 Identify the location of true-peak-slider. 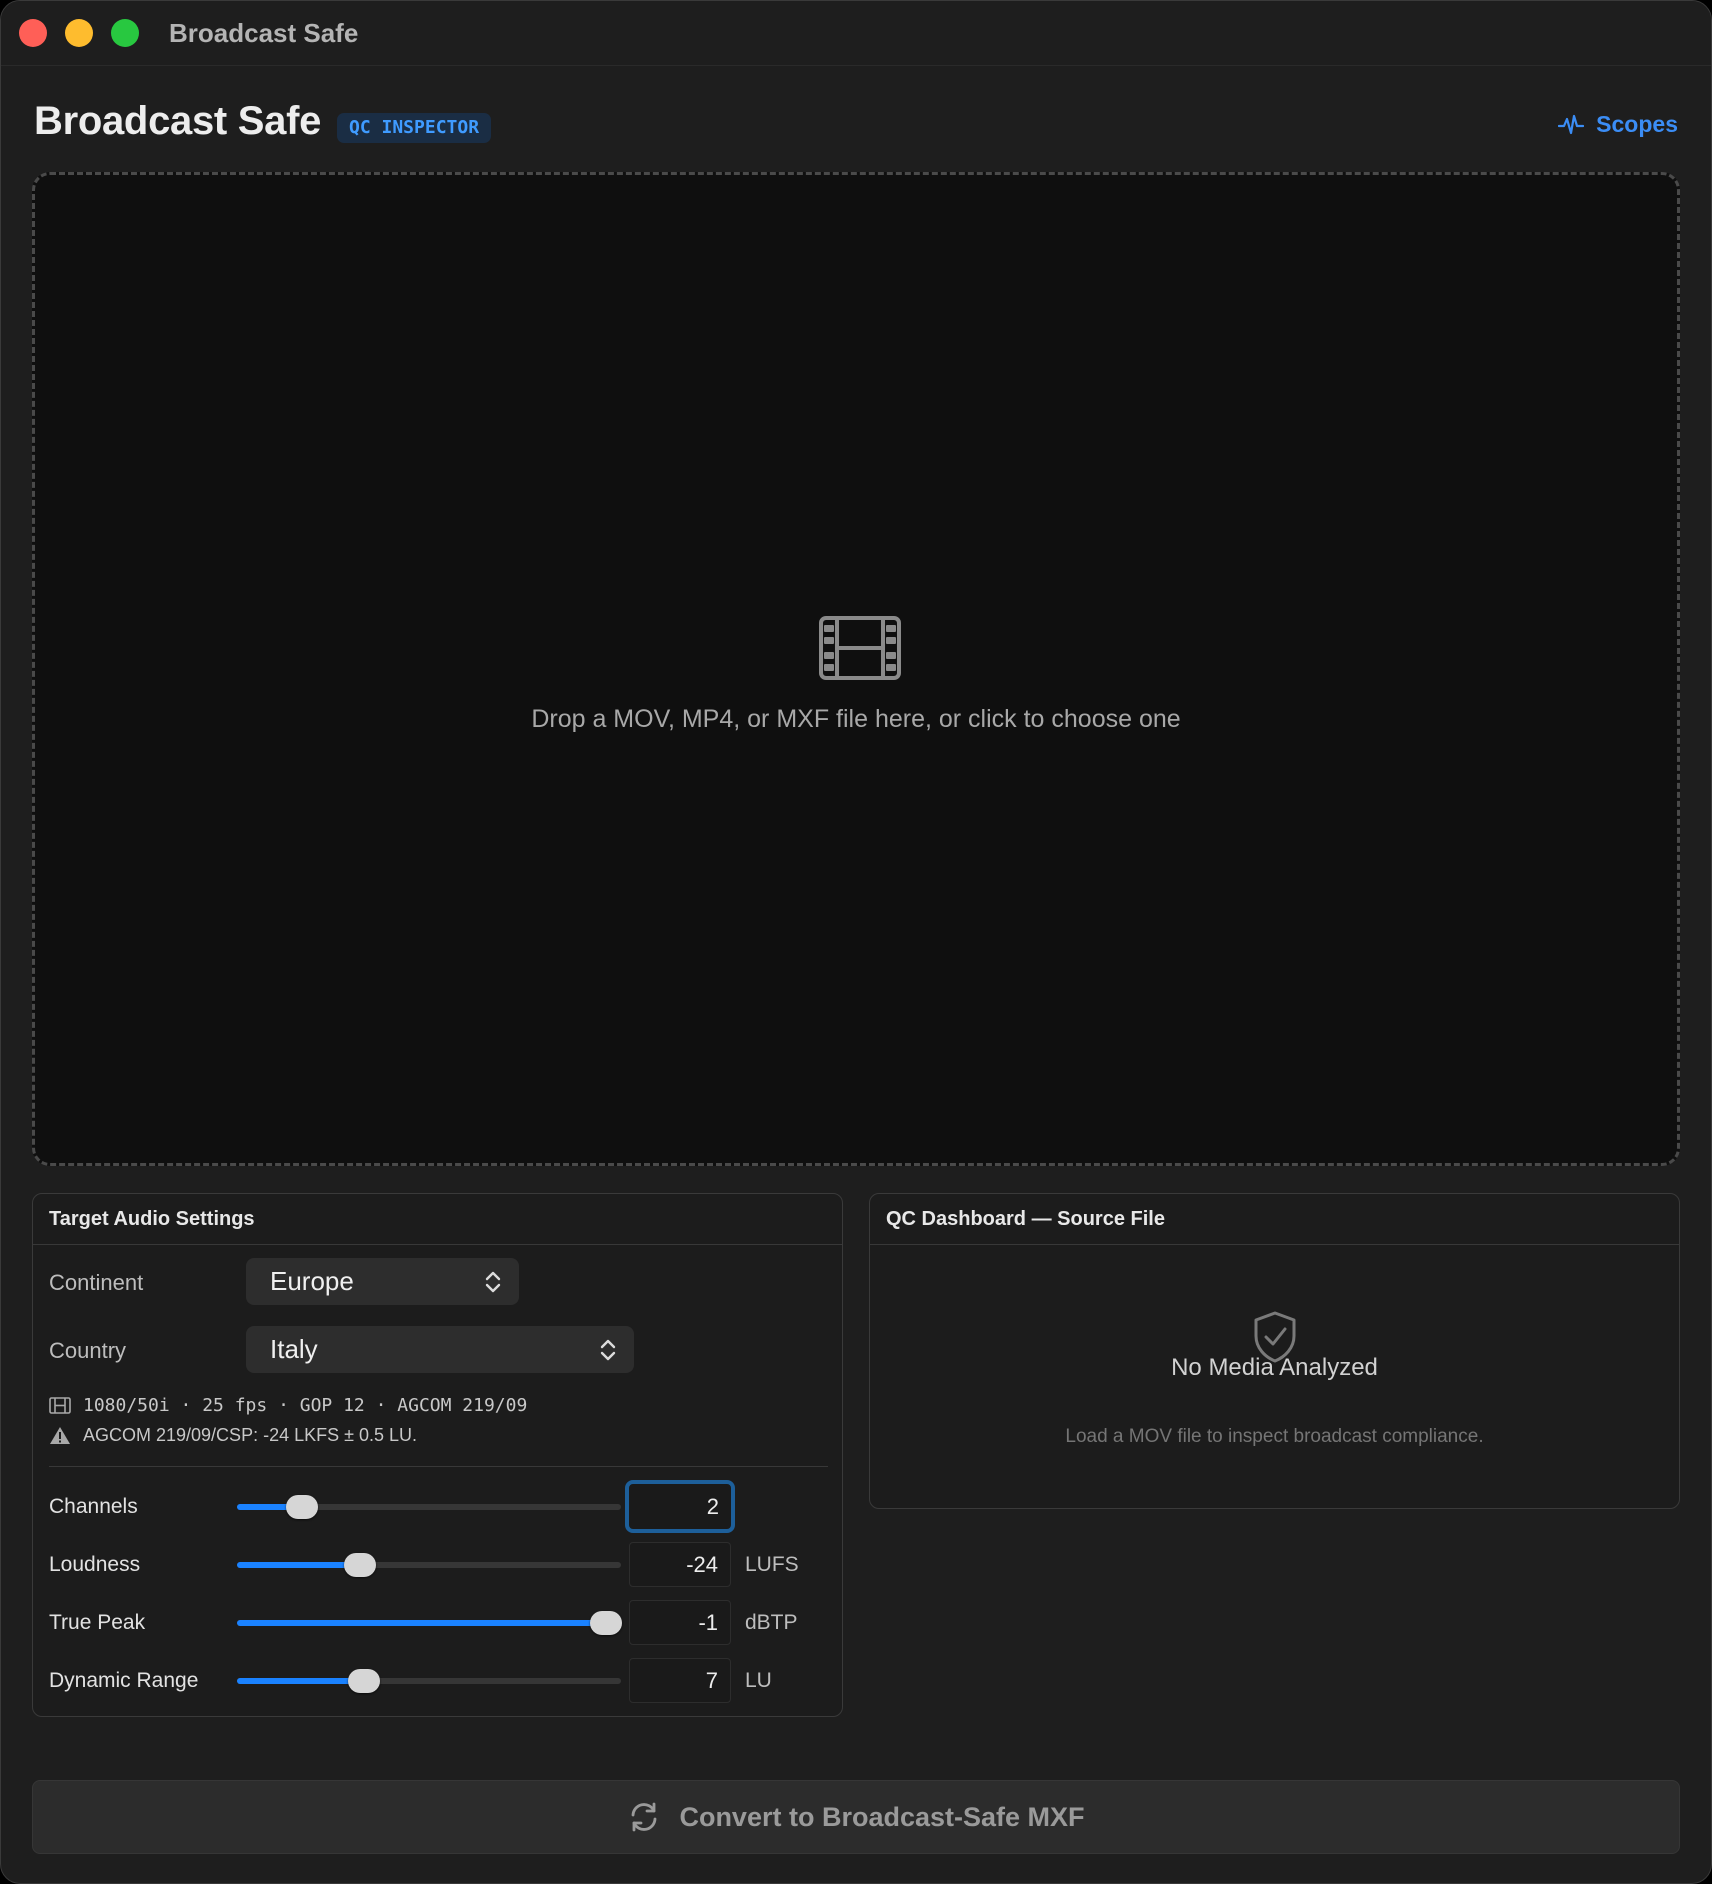
(429, 1623).